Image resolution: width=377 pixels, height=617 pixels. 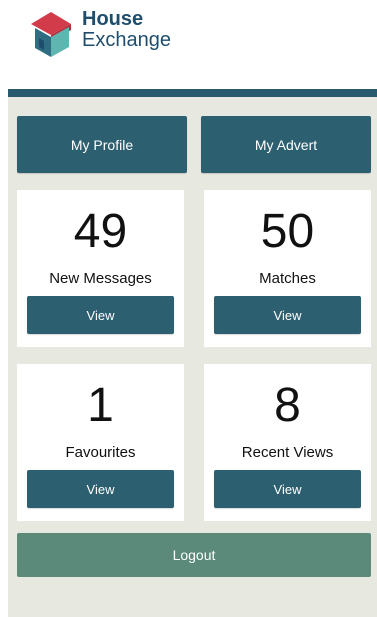 What do you see at coordinates (188, 45) in the screenshot?
I see `app-header: House Exchange` at bounding box center [188, 45].